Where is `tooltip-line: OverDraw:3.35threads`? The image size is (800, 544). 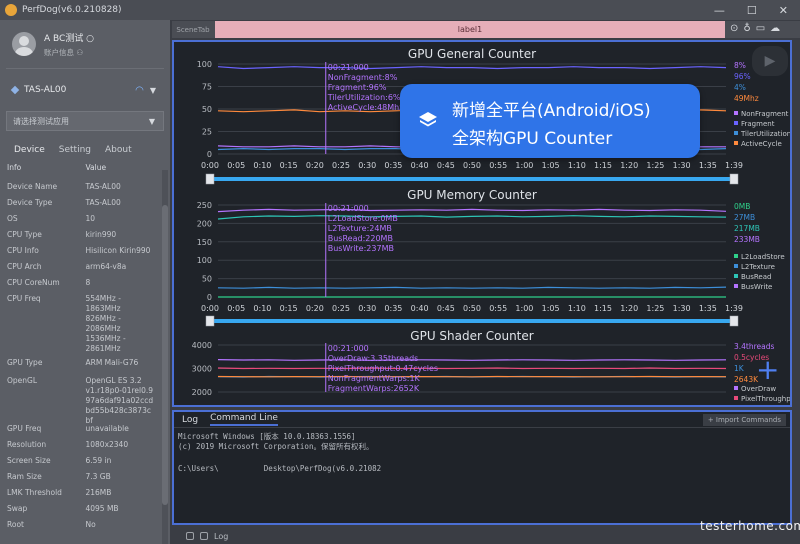 tooltip-line: OverDraw:3.35threads is located at coordinates (373, 358).